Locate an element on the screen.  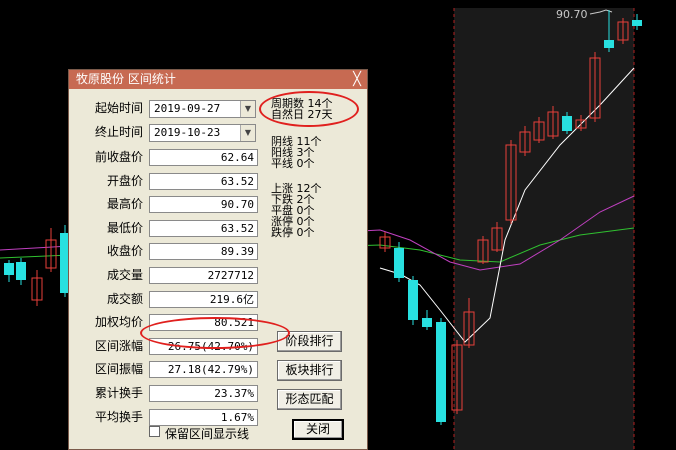
stat-label: 区间振幅 is located at coordinates (118, 369).